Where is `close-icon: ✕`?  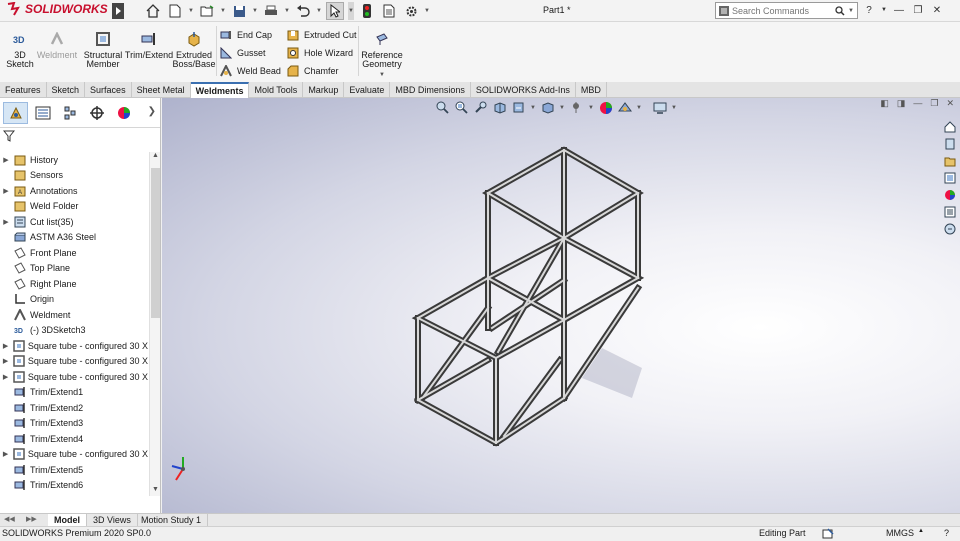 close-icon: ✕ is located at coordinates (937, 10).